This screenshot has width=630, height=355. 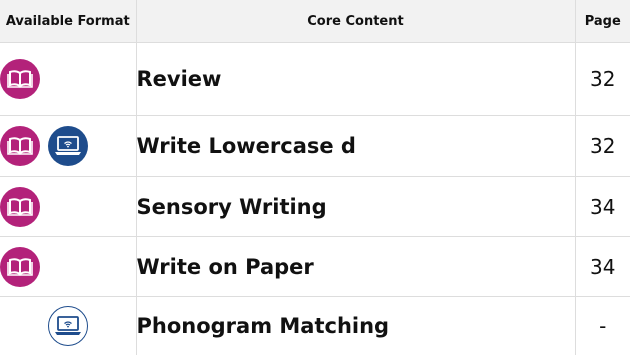 I want to click on core-content-title: Review, so click(x=355, y=79).